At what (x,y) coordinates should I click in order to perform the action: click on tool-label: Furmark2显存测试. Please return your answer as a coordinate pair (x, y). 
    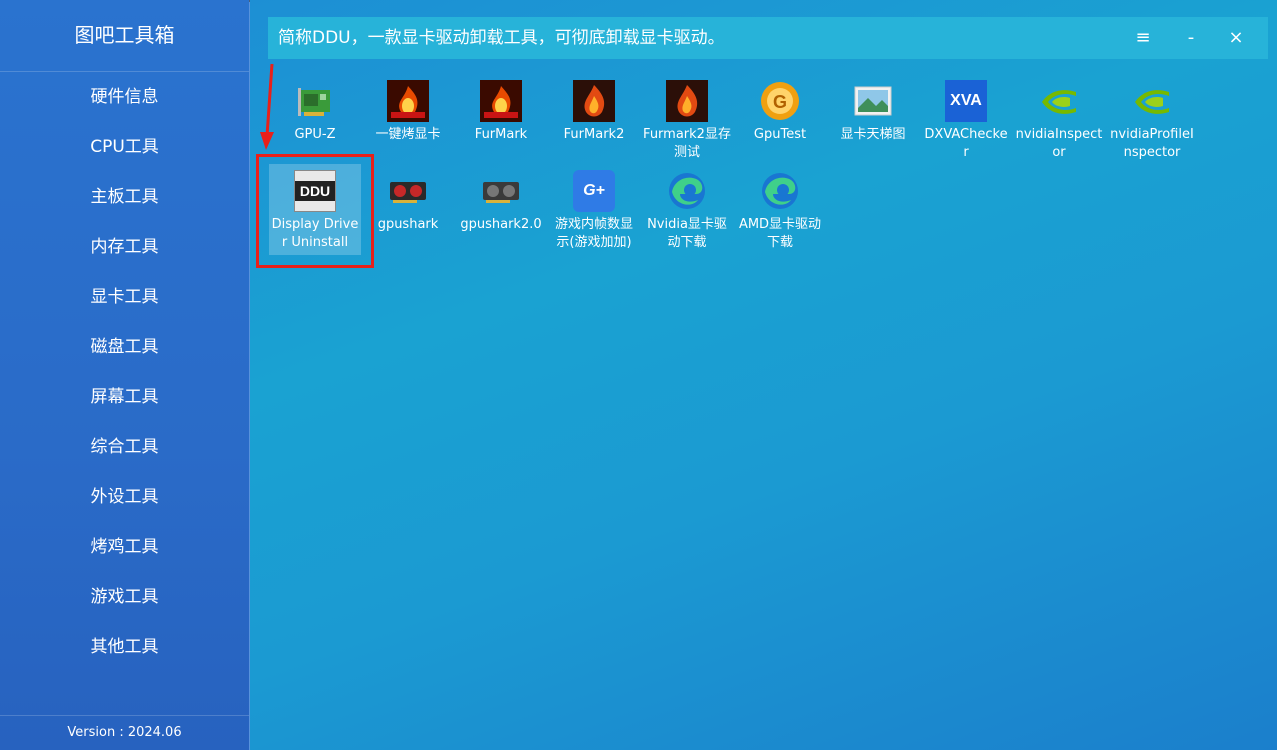
    Looking at the image, I should click on (687, 143).